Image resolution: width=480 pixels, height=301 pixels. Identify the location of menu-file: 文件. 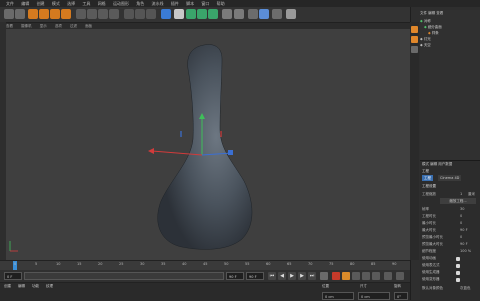
(10, 3).